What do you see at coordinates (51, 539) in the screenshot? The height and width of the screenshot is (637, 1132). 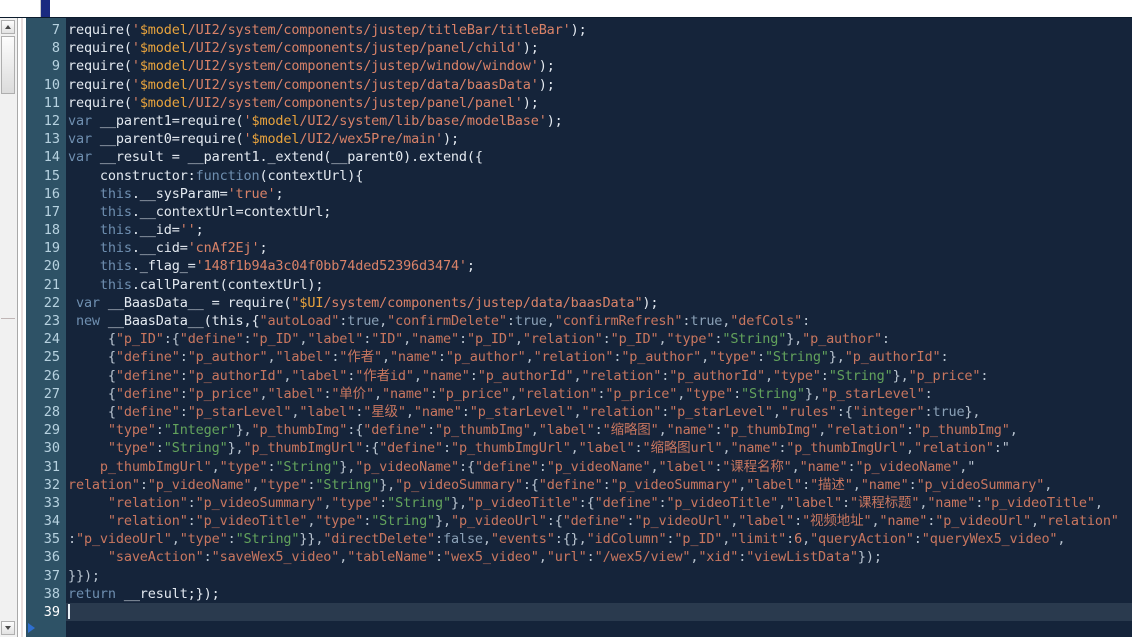 I see `line-number: 35` at bounding box center [51, 539].